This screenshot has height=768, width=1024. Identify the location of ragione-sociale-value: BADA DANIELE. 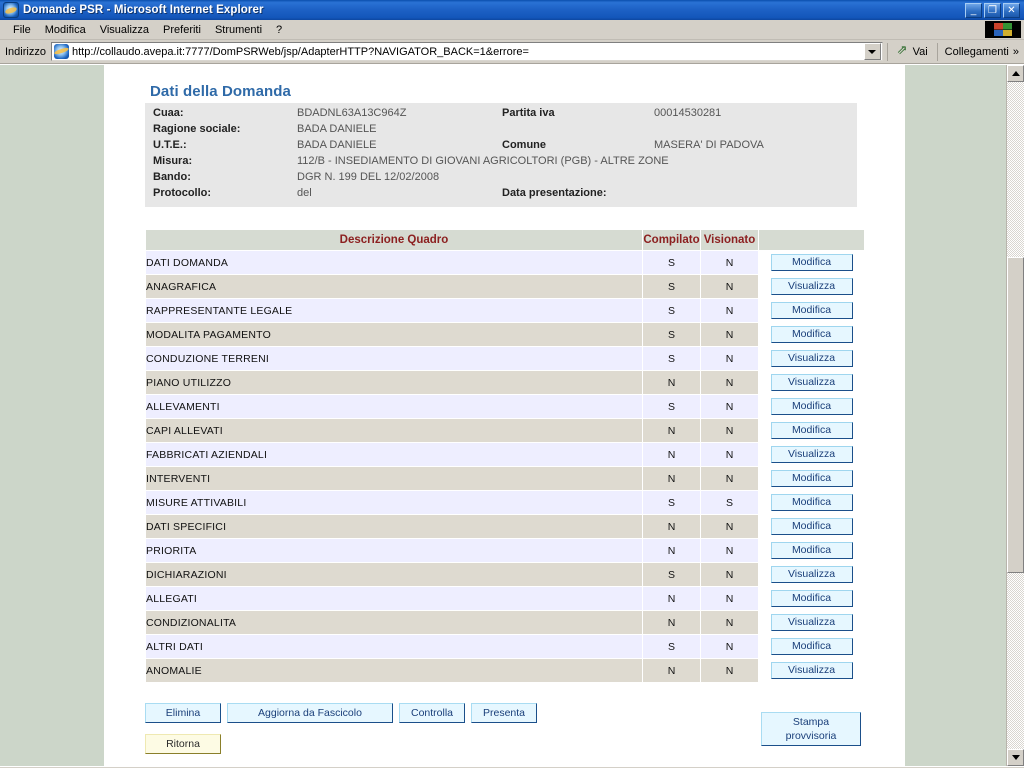
(337, 129).